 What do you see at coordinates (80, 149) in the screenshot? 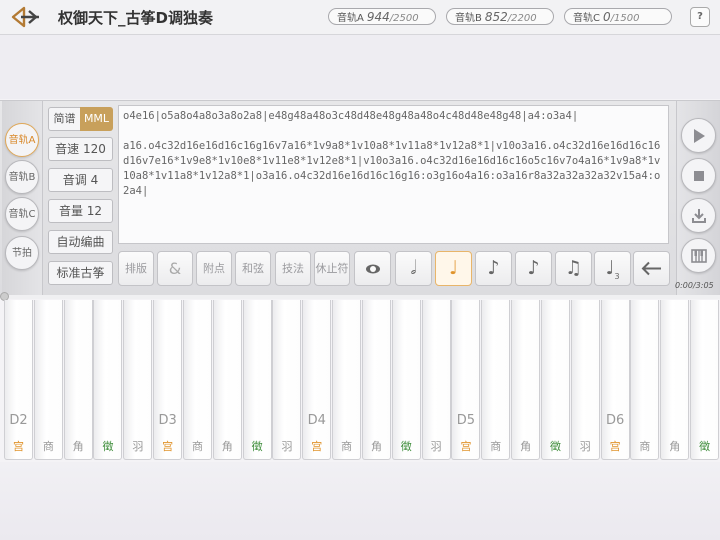
I see `speed-button: 音速 120` at bounding box center [80, 149].